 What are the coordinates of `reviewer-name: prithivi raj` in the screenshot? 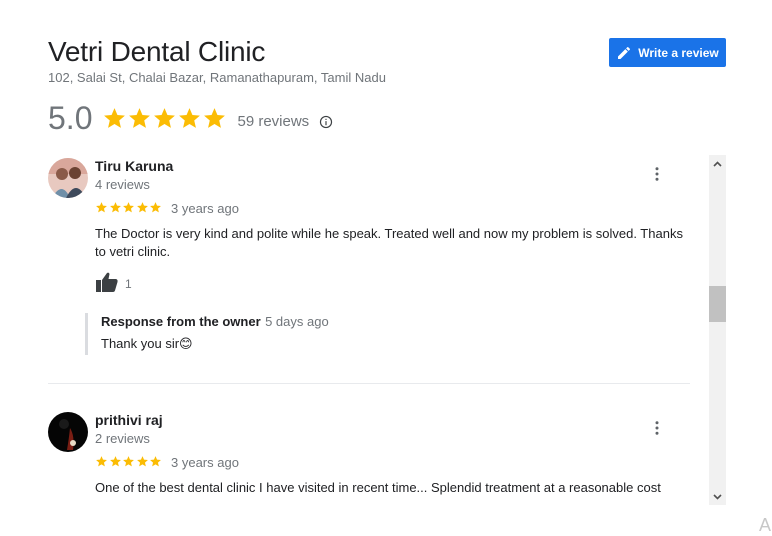 It's located at (129, 420).